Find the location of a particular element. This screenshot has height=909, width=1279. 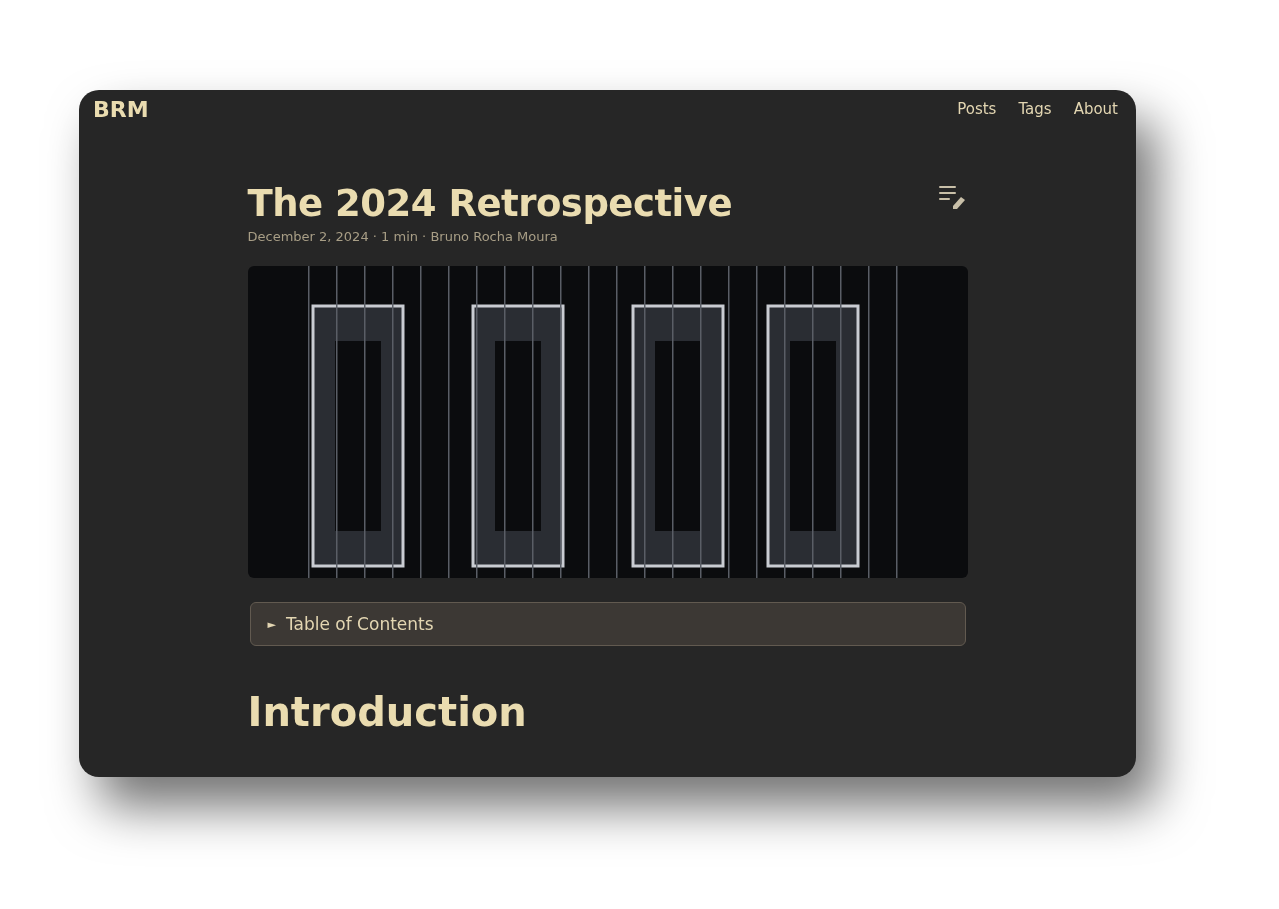

nav-link: Posts is located at coordinates (977, 109).